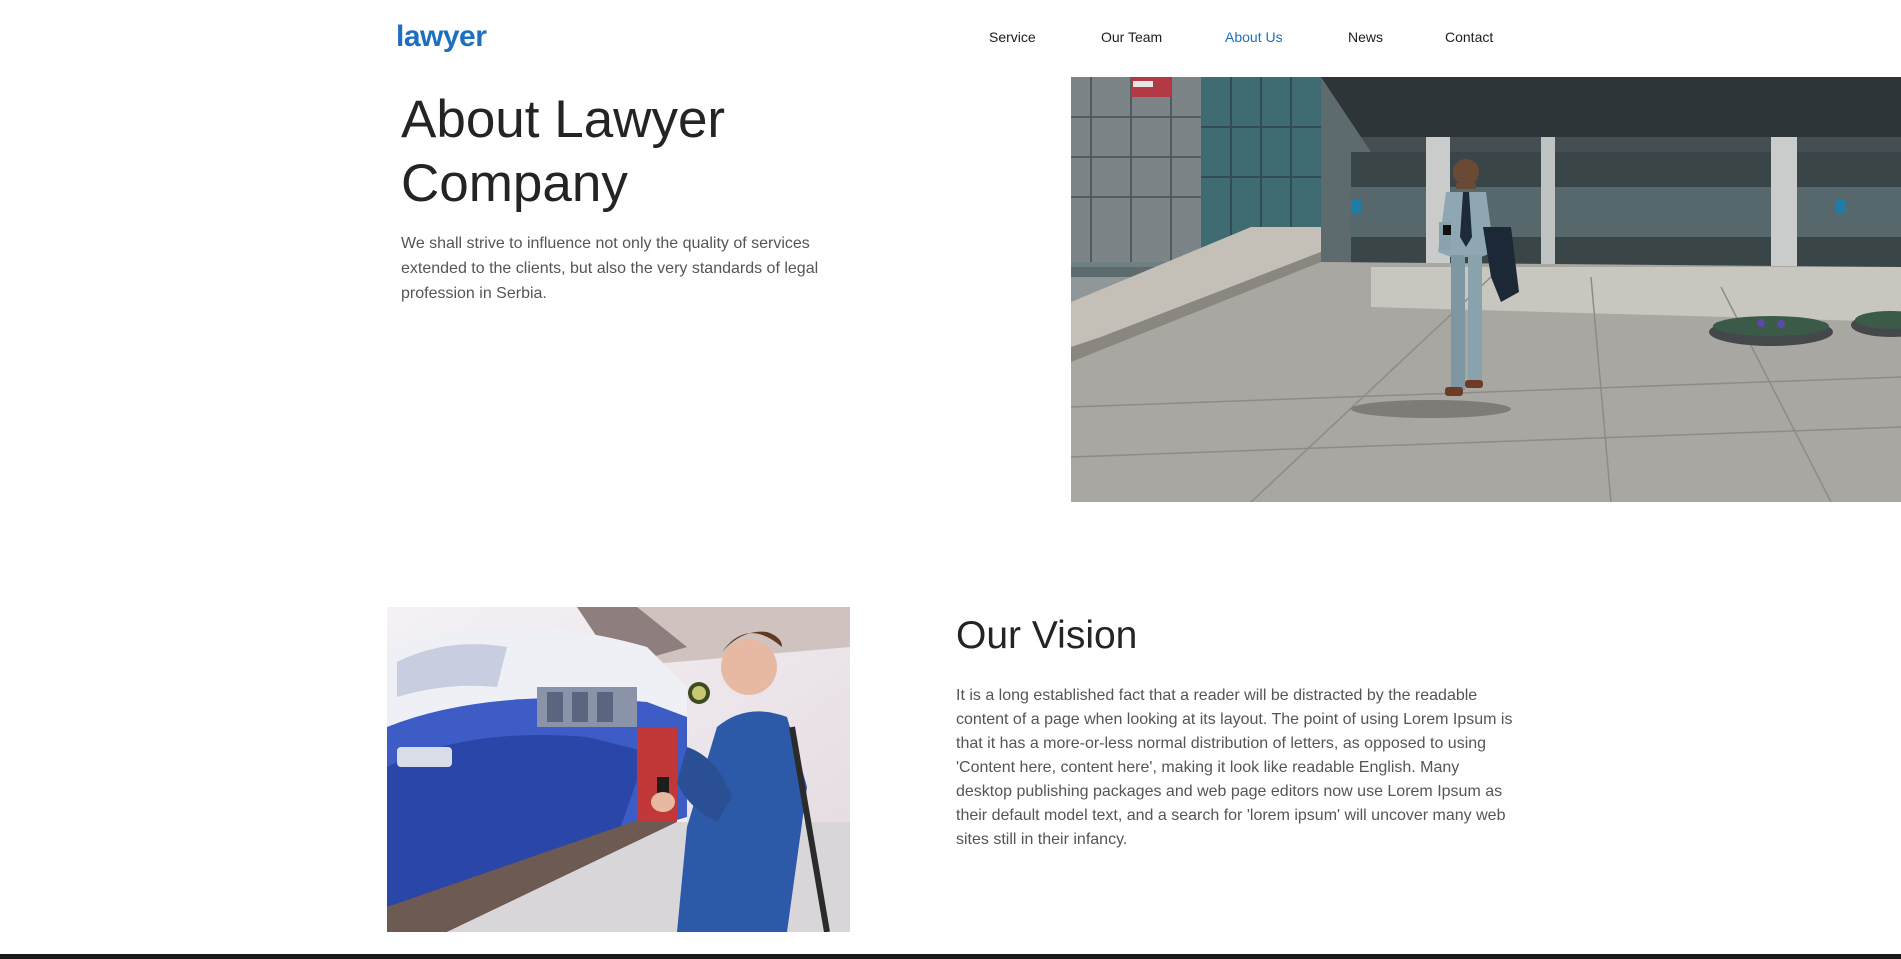  I want to click on nav-item-contact: Contact, so click(1469, 37).